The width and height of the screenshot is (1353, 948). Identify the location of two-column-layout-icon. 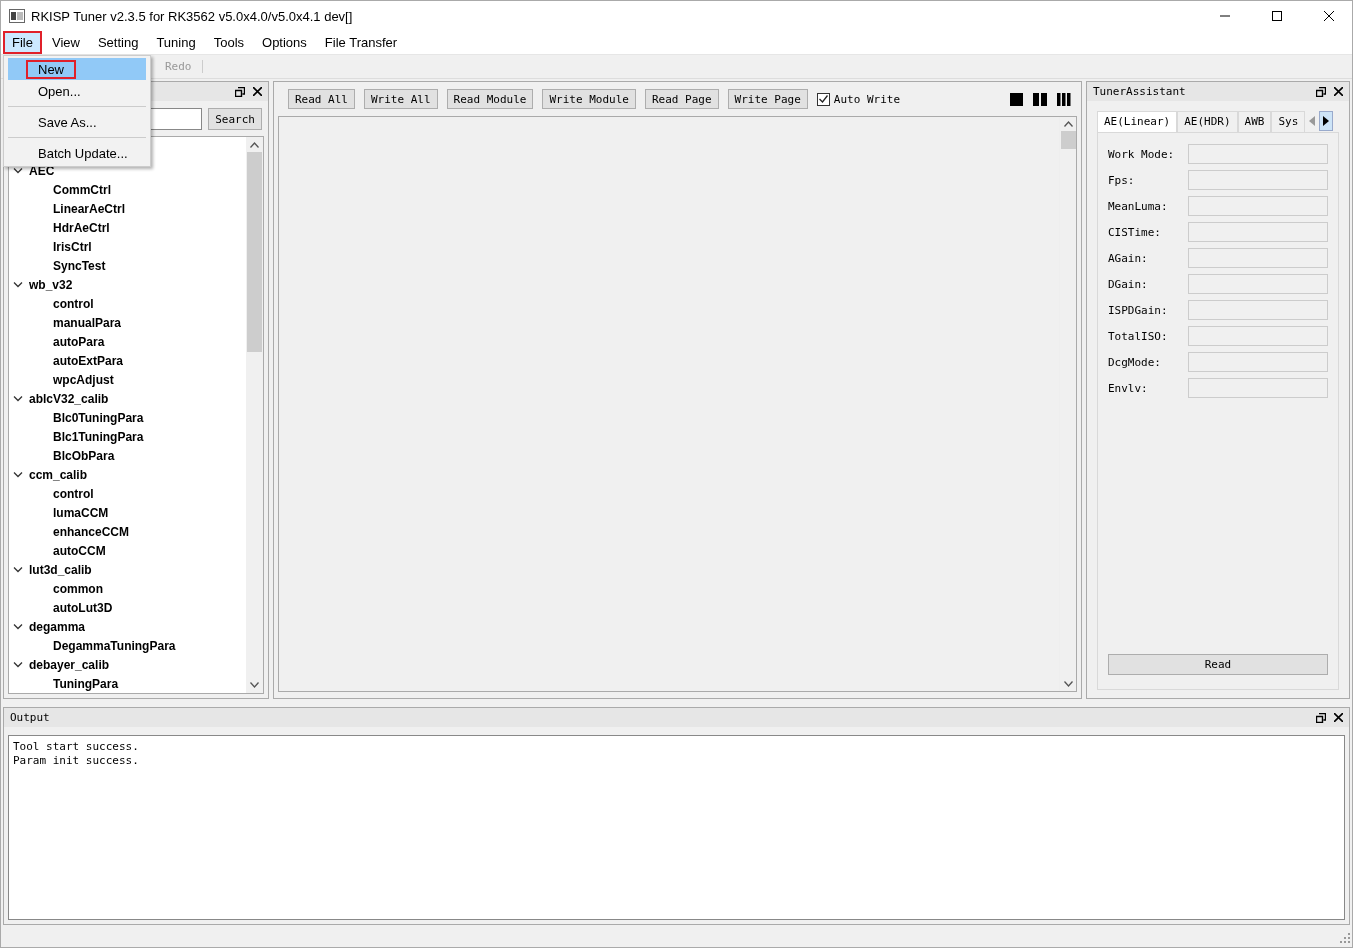
(1040, 99).